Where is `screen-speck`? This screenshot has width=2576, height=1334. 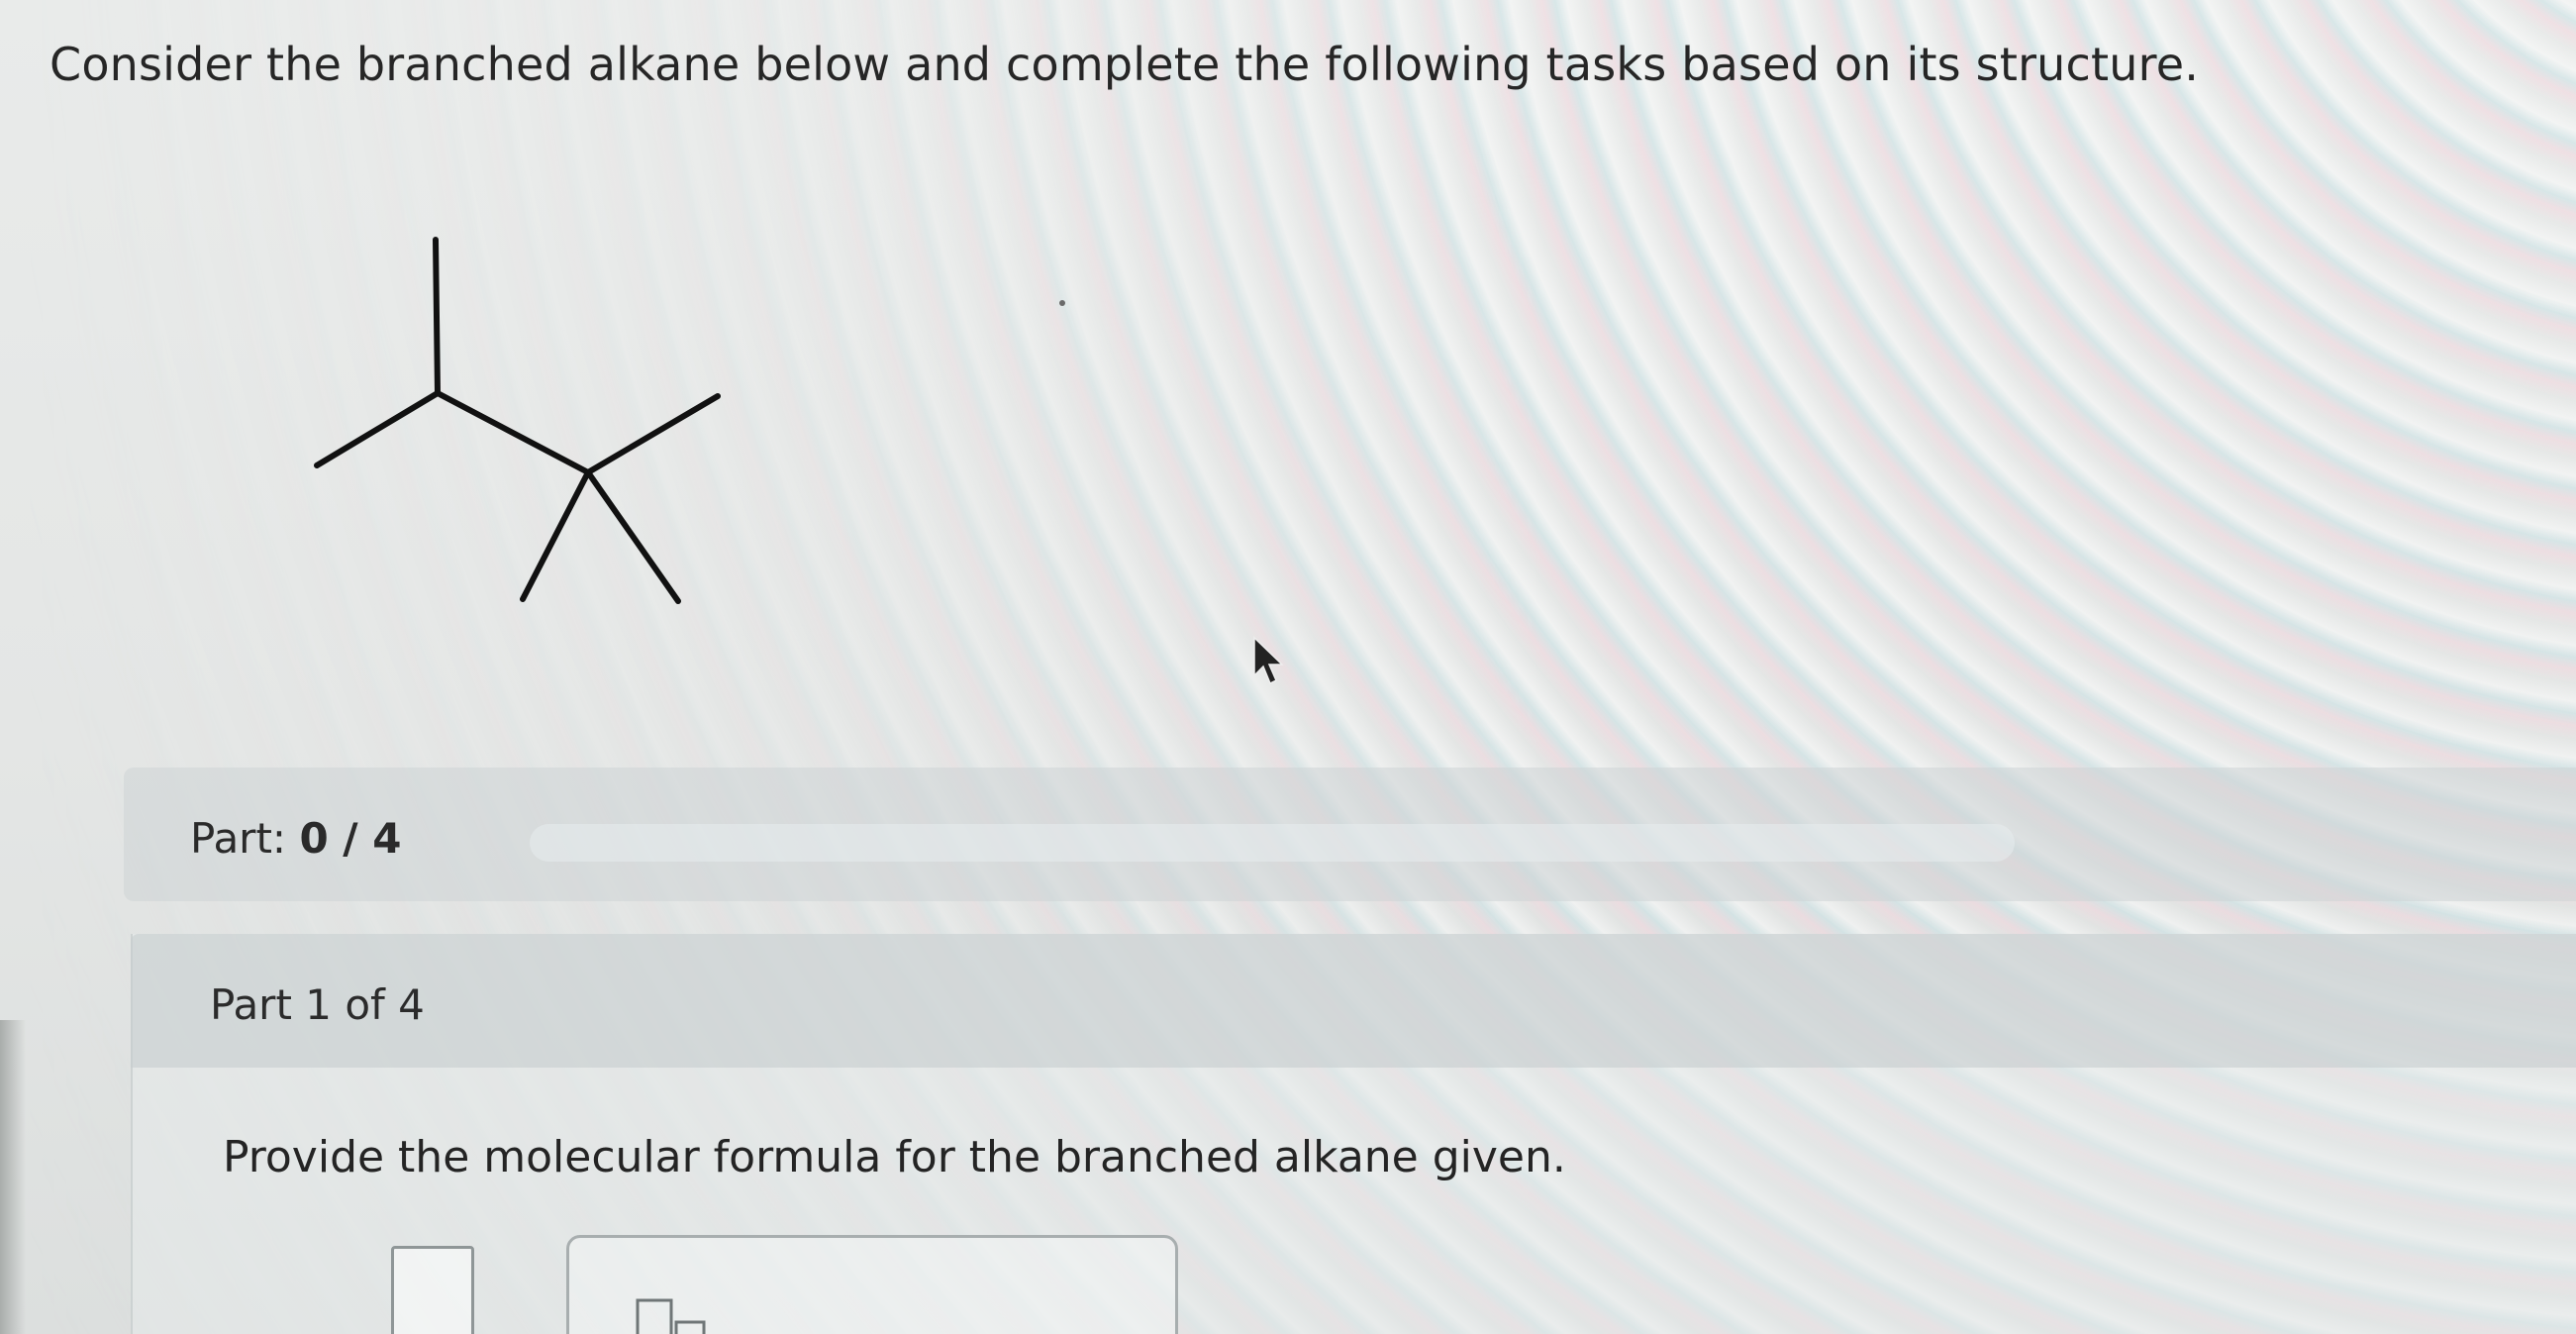
screen-speck is located at coordinates (1062, 303).